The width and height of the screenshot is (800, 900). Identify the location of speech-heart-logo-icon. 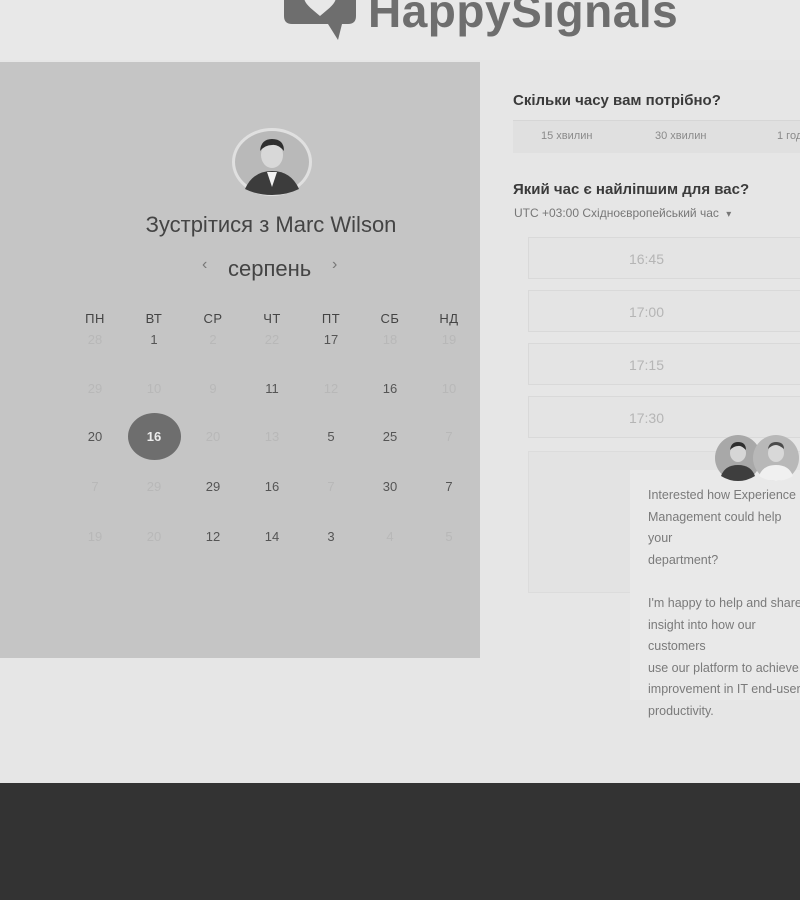
(320, 20).